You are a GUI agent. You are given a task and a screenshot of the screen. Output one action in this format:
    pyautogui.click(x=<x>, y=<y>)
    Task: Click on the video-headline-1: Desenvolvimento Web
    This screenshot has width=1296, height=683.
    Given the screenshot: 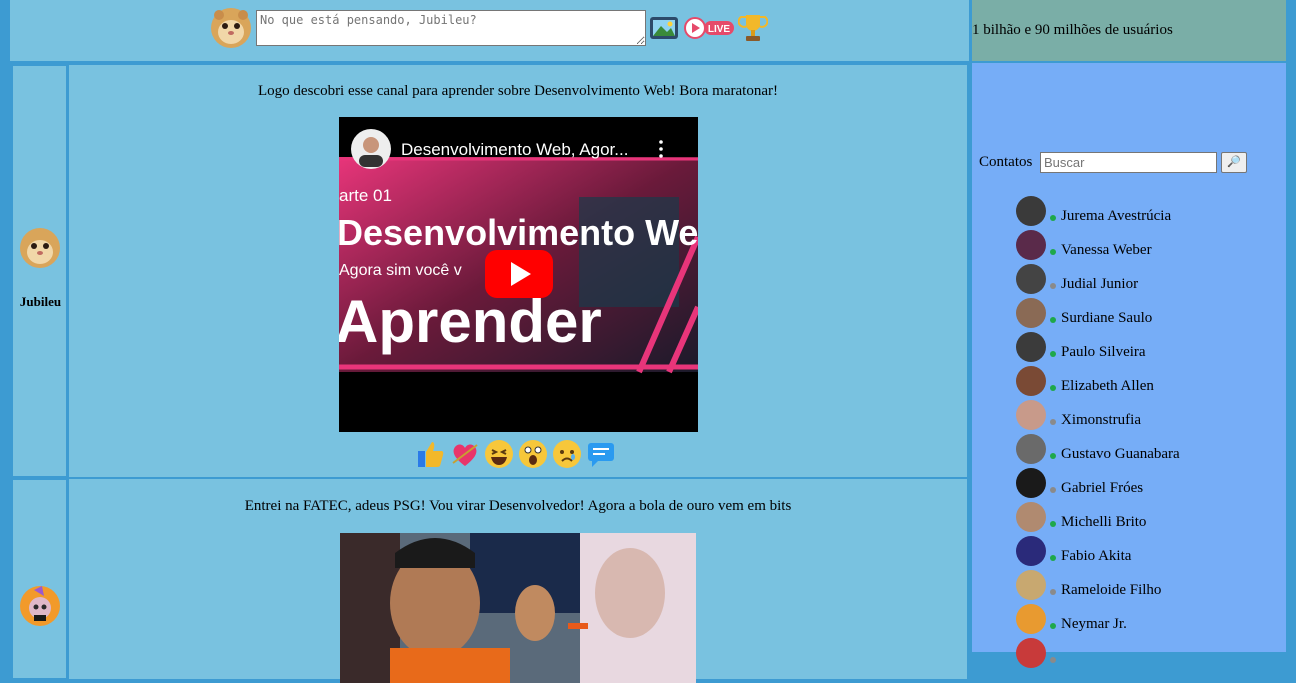 What is the action you would take?
    pyautogui.click(x=518, y=232)
    